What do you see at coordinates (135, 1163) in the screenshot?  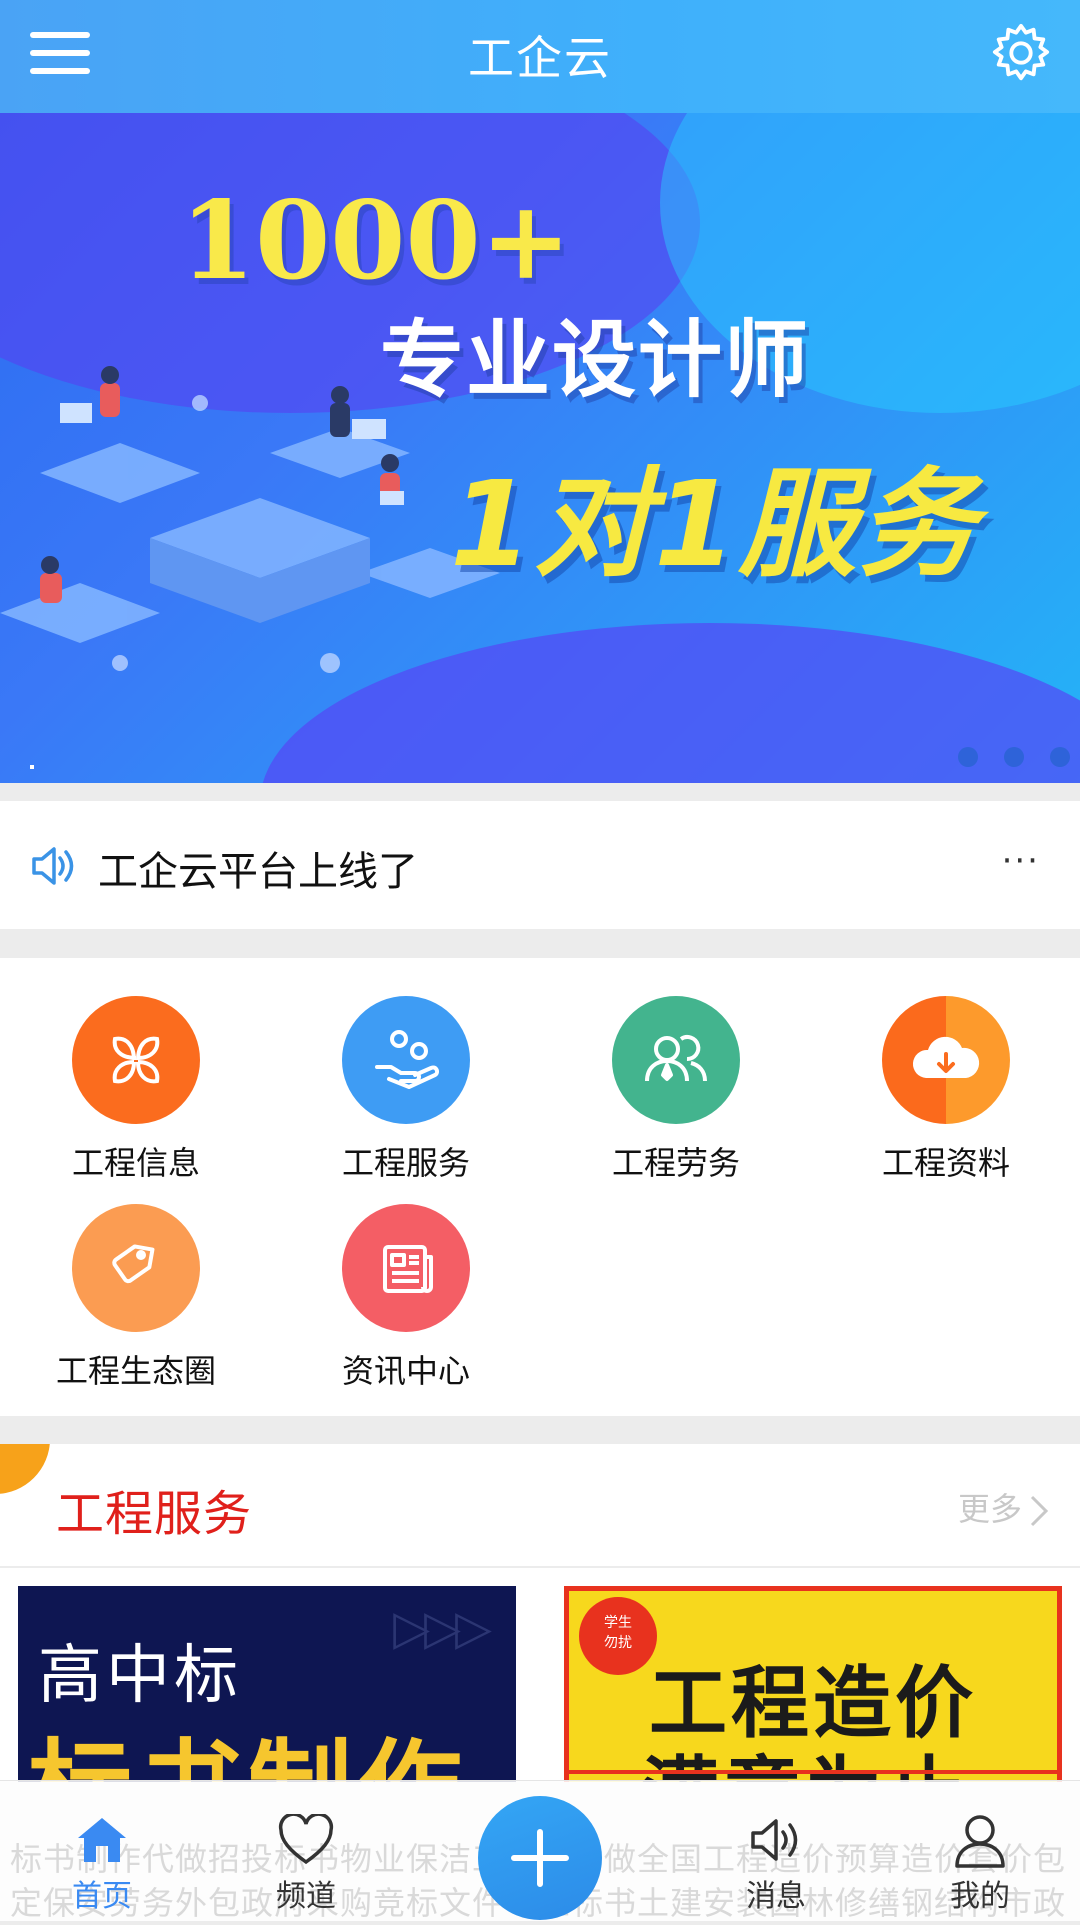 I see `grid-item-label: 工程信息` at bounding box center [135, 1163].